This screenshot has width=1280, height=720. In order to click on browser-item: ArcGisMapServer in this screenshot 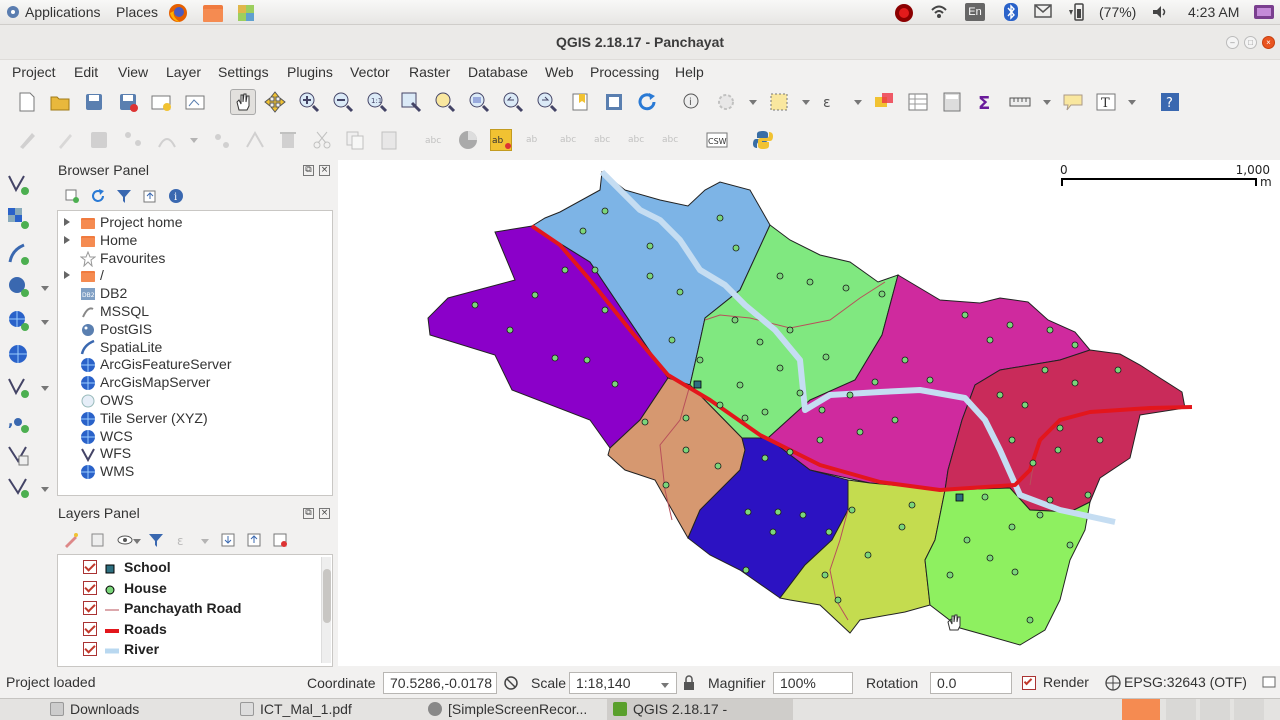, I will do `click(193, 383)`.